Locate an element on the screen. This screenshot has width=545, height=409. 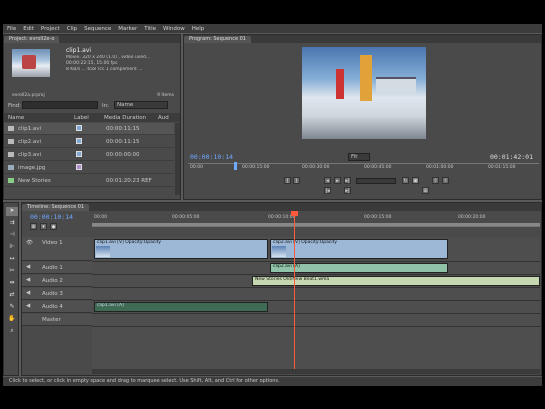
menu-sequence: Sequence is located at coordinates (97, 29).